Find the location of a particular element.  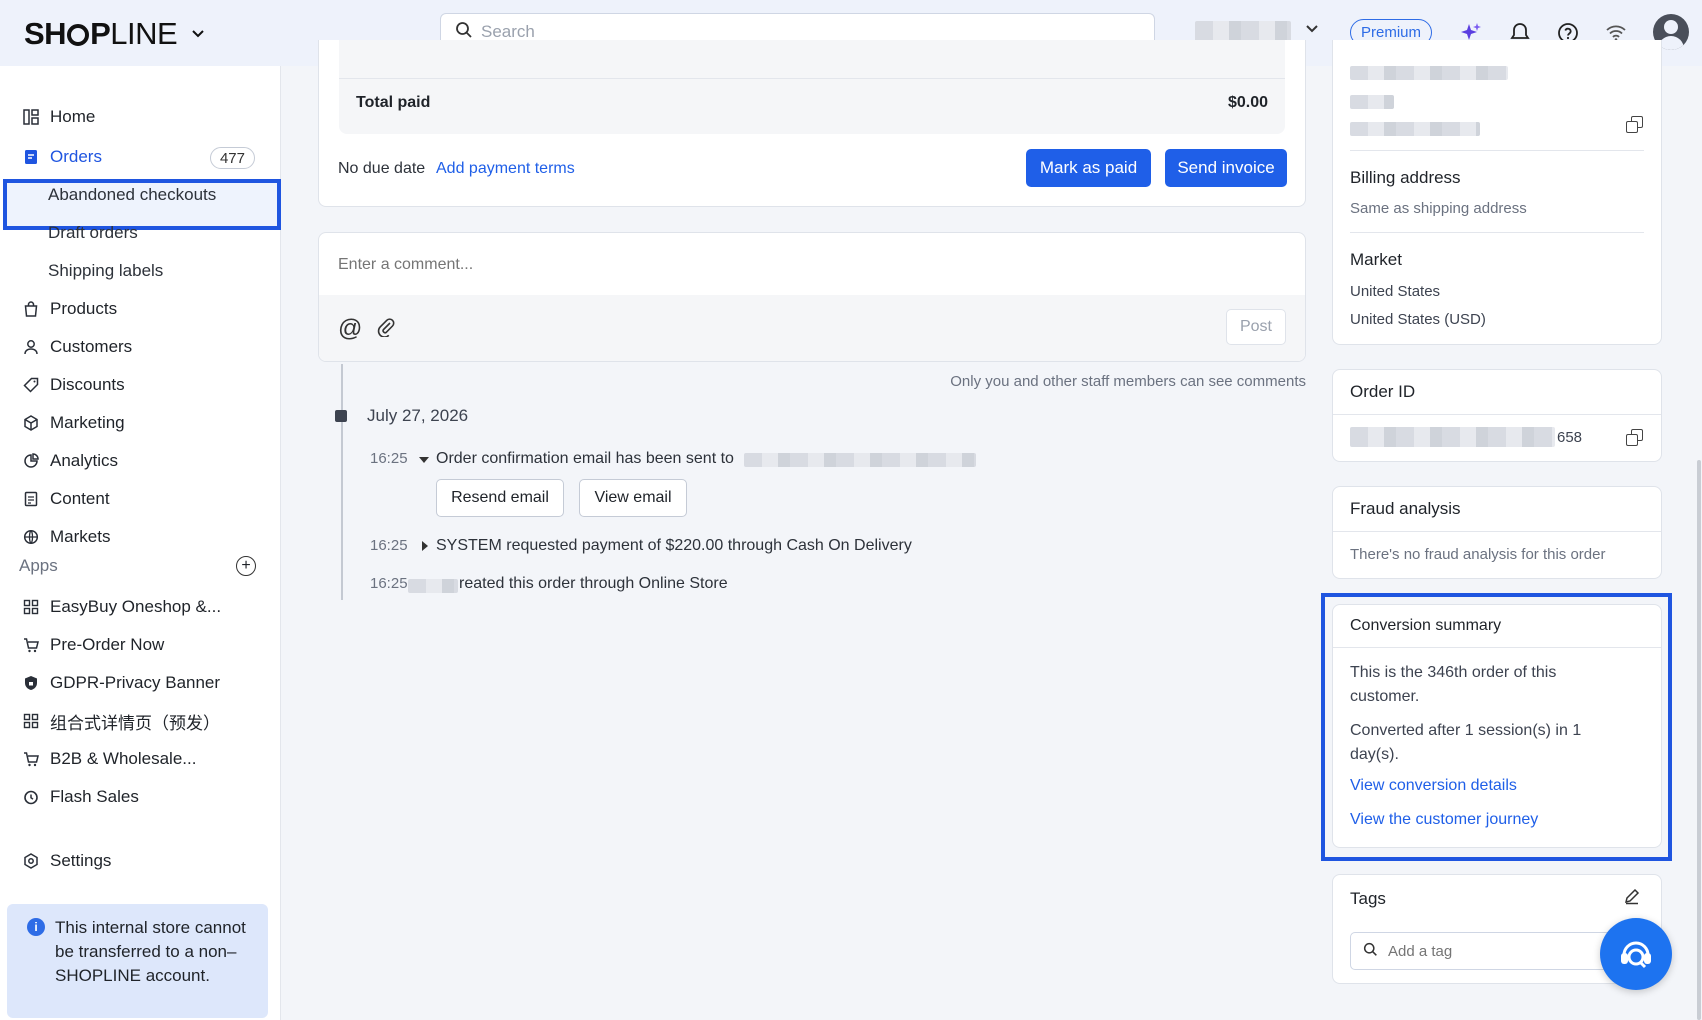

app-item-label: Flash Sales is located at coordinates (94, 796).